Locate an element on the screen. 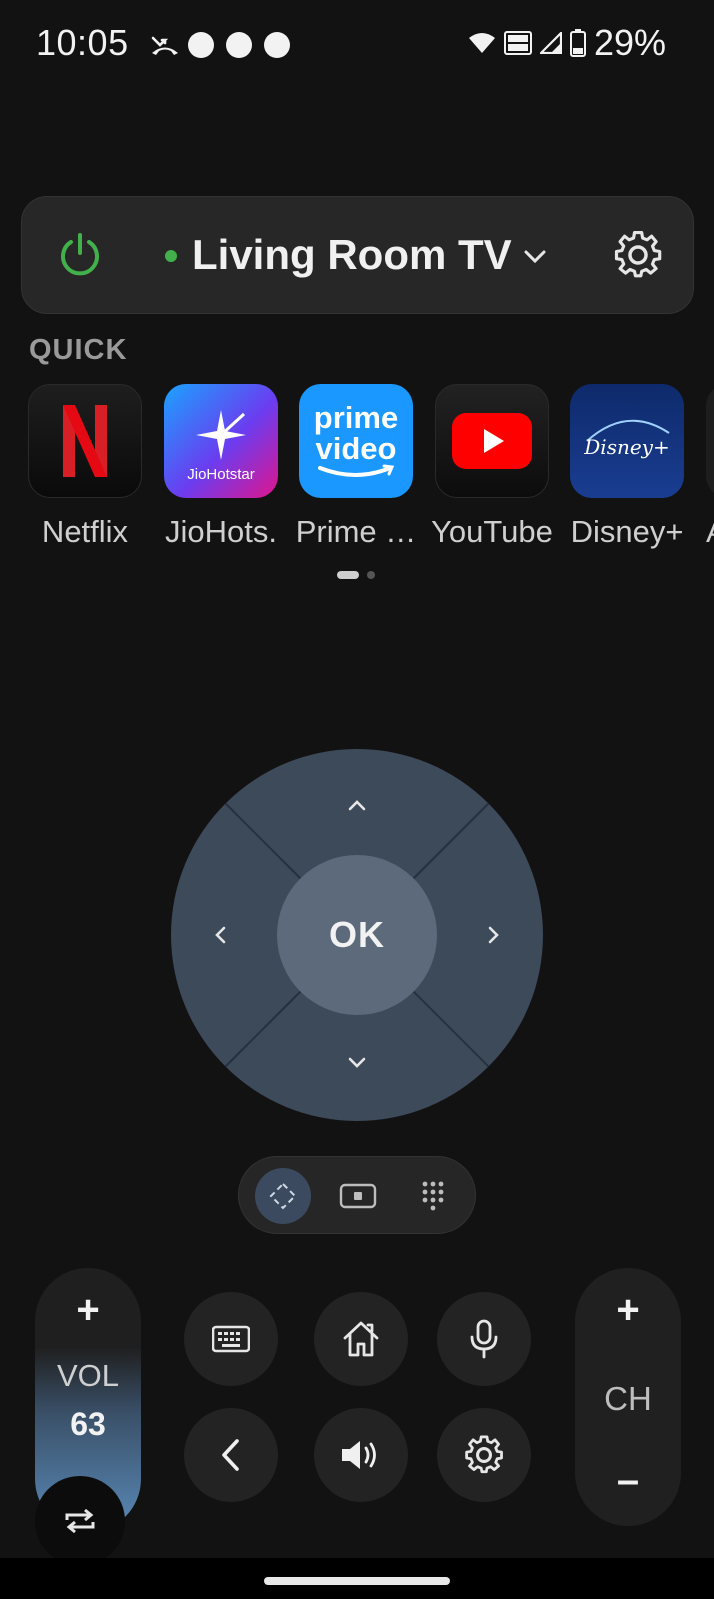 The height and width of the screenshot is (1599, 714). dpad-right-button is located at coordinates (494, 935).